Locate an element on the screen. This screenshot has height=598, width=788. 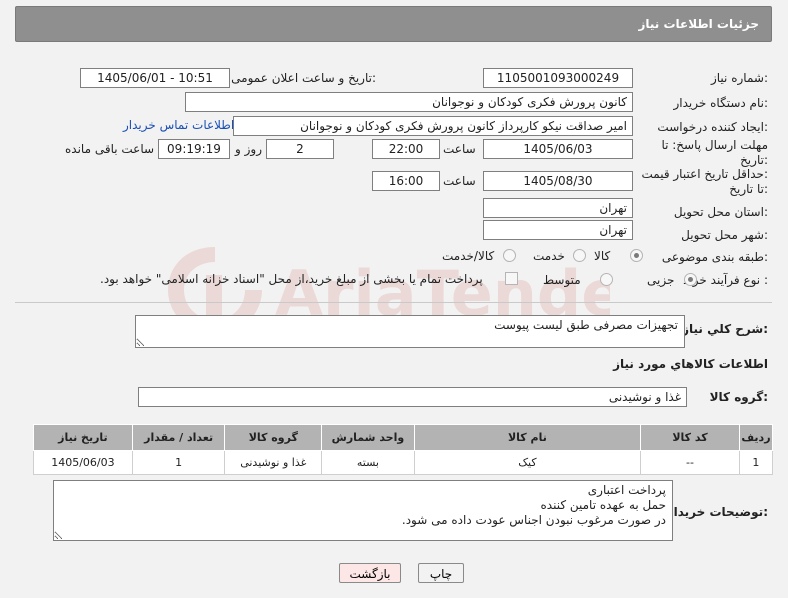
cell-quantity: 1 is located at coordinates (178, 462).